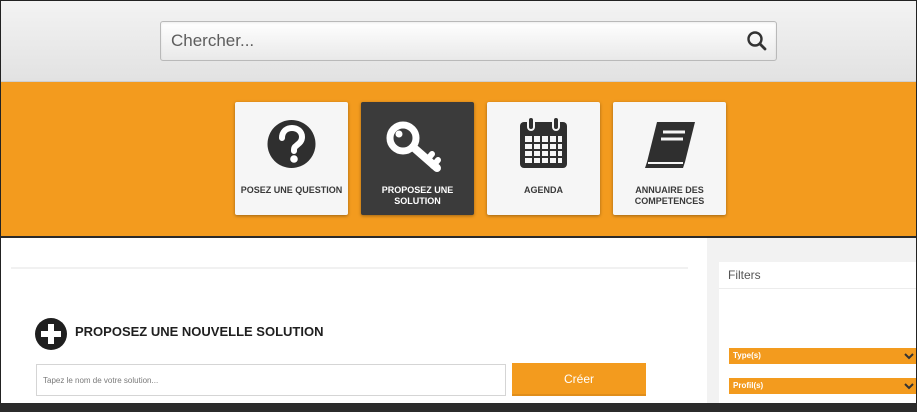 The width and height of the screenshot is (917, 412). I want to click on tile-label: ANNUAIRE DES COMPETENCES, so click(669, 195).